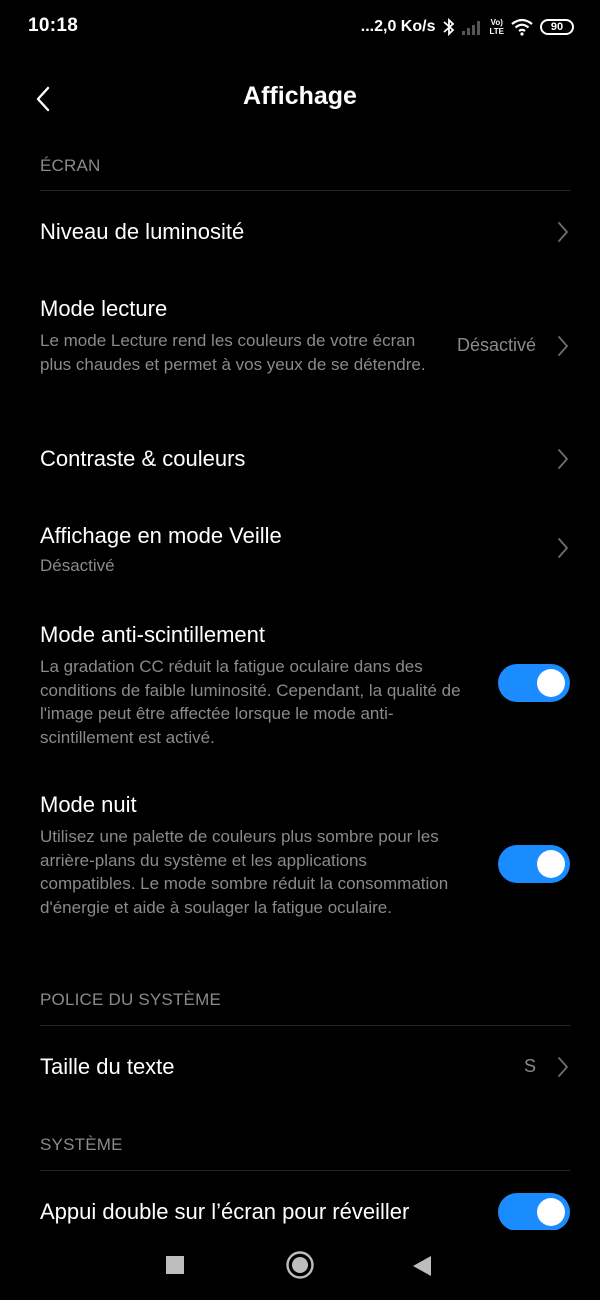  I want to click on lte-bottom: LTE, so click(496, 31).